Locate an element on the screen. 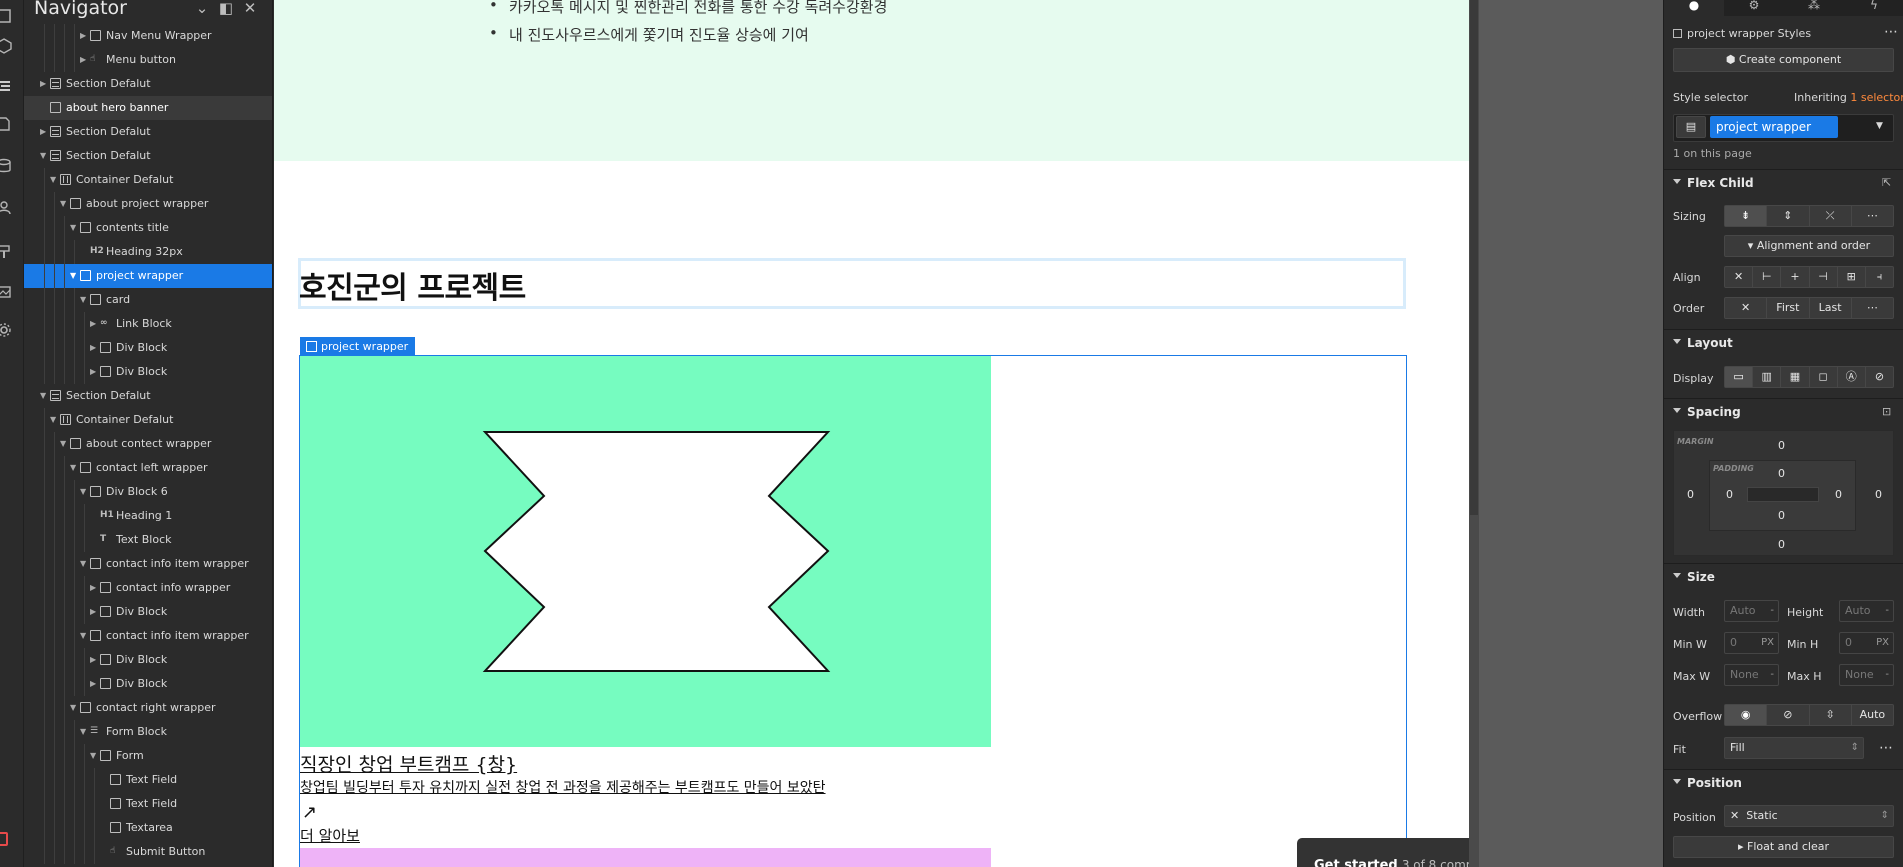 Image resolution: width=1903 pixels, height=867 pixels. create-component-button: ⬢ Create component is located at coordinates (1783, 60).